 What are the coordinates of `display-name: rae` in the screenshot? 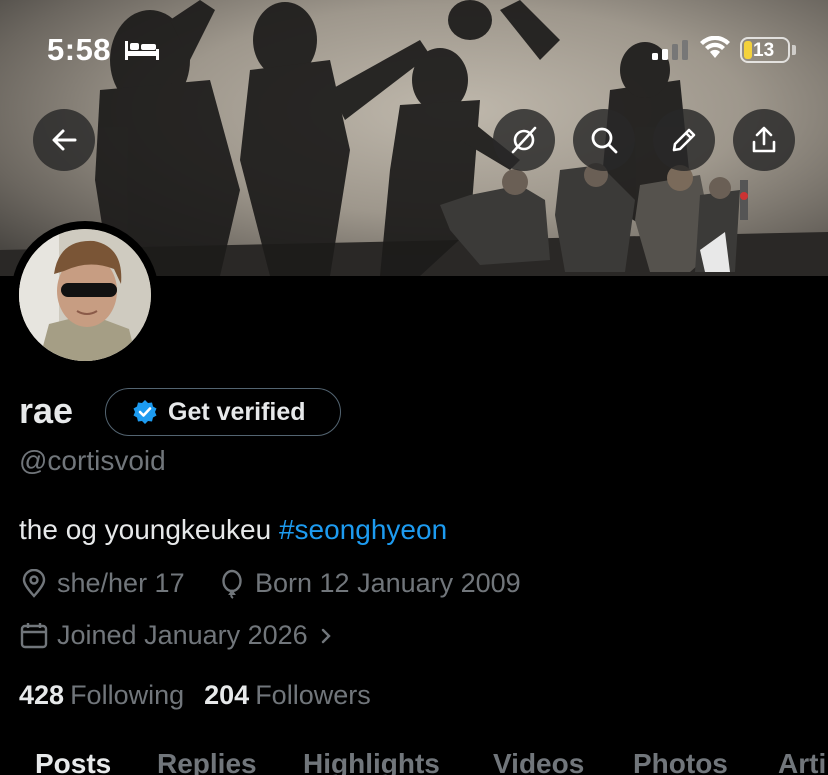 It's located at (46, 410).